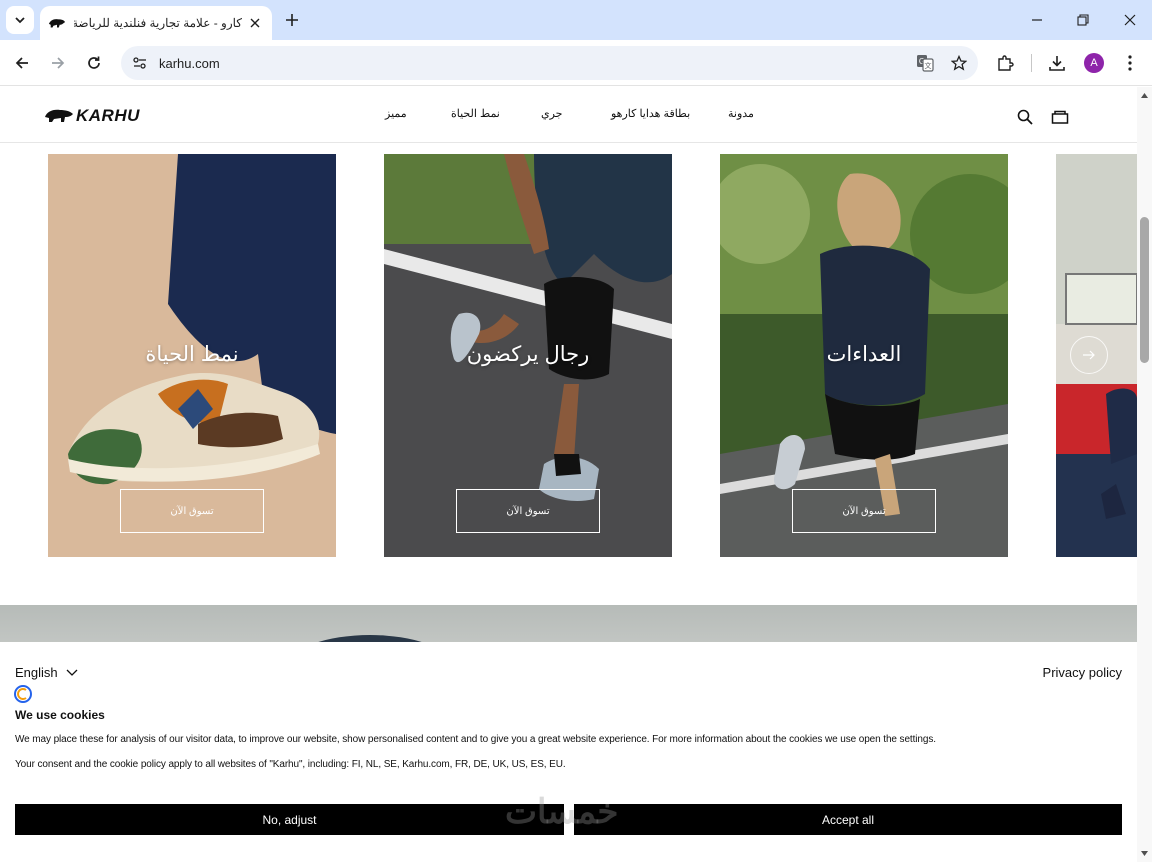 Image resolution: width=1152 pixels, height=862 pixels. What do you see at coordinates (576, 20) in the screenshot?
I see `browser-tabstrip: كارو - علامة تجارية فنلندية للرياضة` at bounding box center [576, 20].